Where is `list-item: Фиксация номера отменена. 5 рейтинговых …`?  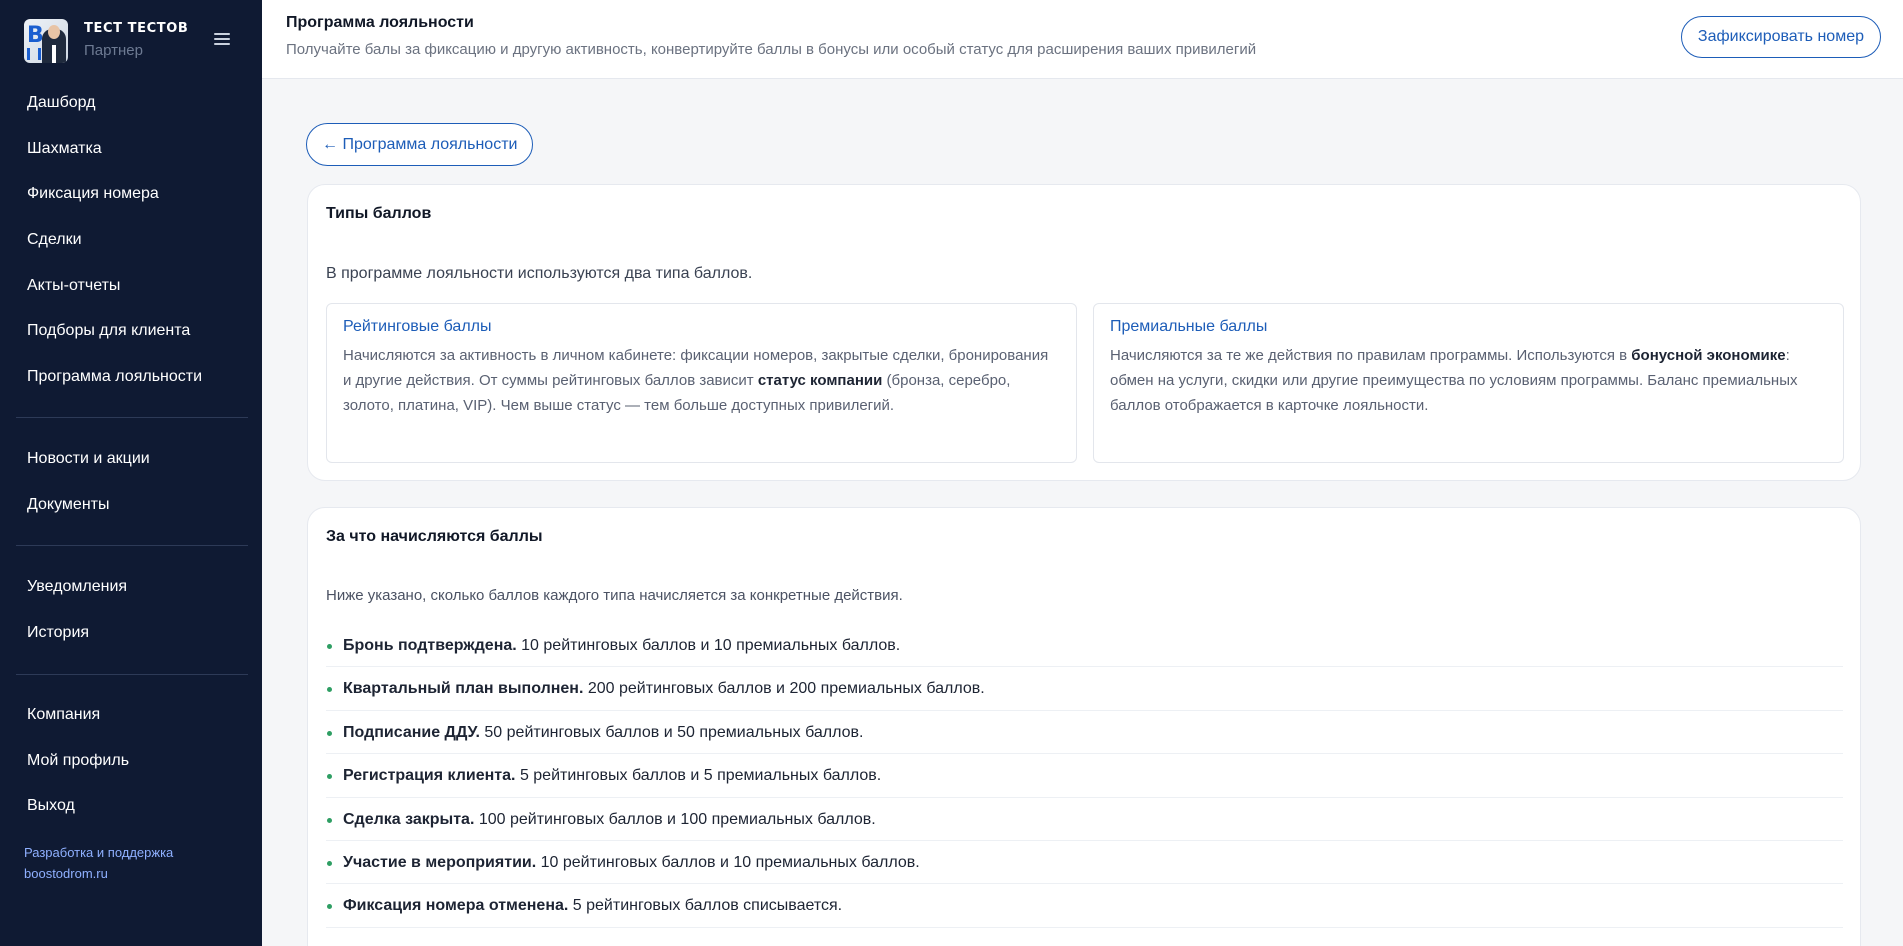 list-item: Фиксация номера отменена. 5 рейтинговых … is located at coordinates (1084, 906).